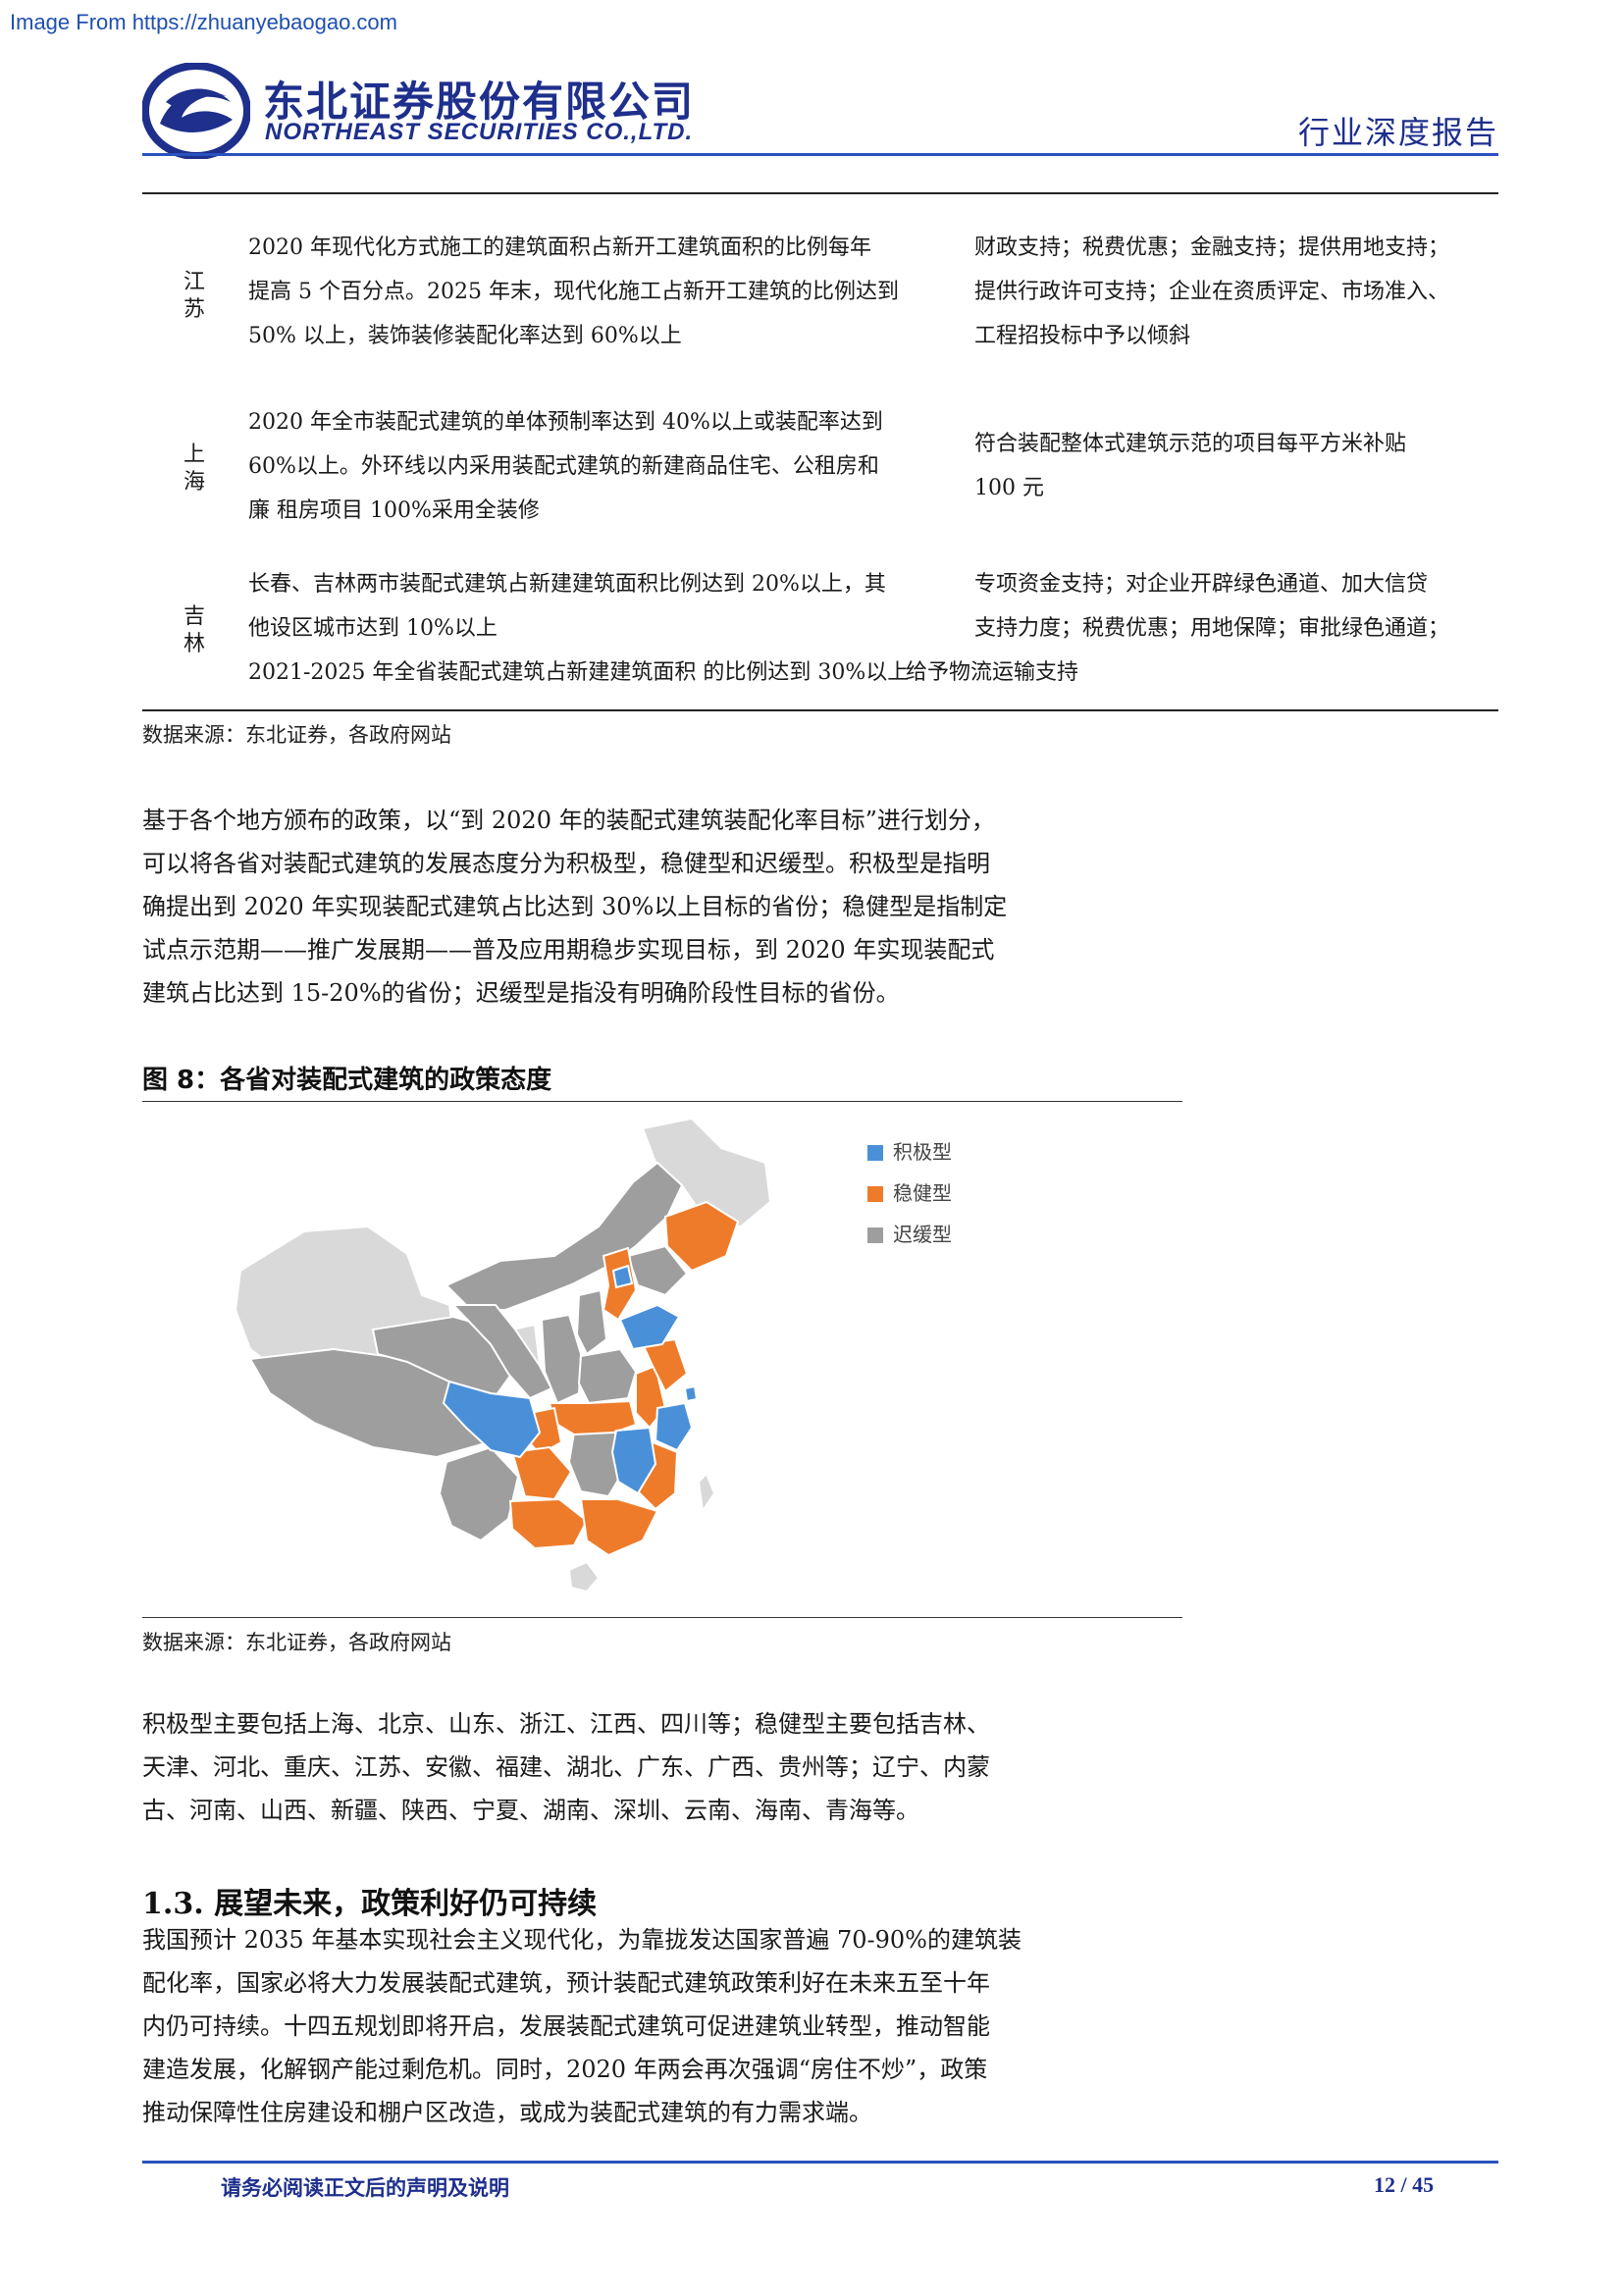 This screenshot has height=2296, width=1624. Describe the element at coordinates (662, 1101) in the screenshot. I see `figure-top-rule` at that location.